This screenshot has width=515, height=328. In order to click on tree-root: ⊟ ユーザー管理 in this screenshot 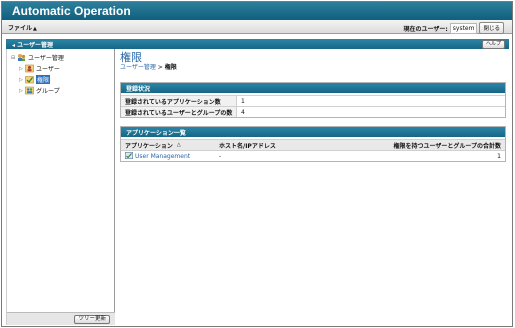, I will do `click(37, 57)`.